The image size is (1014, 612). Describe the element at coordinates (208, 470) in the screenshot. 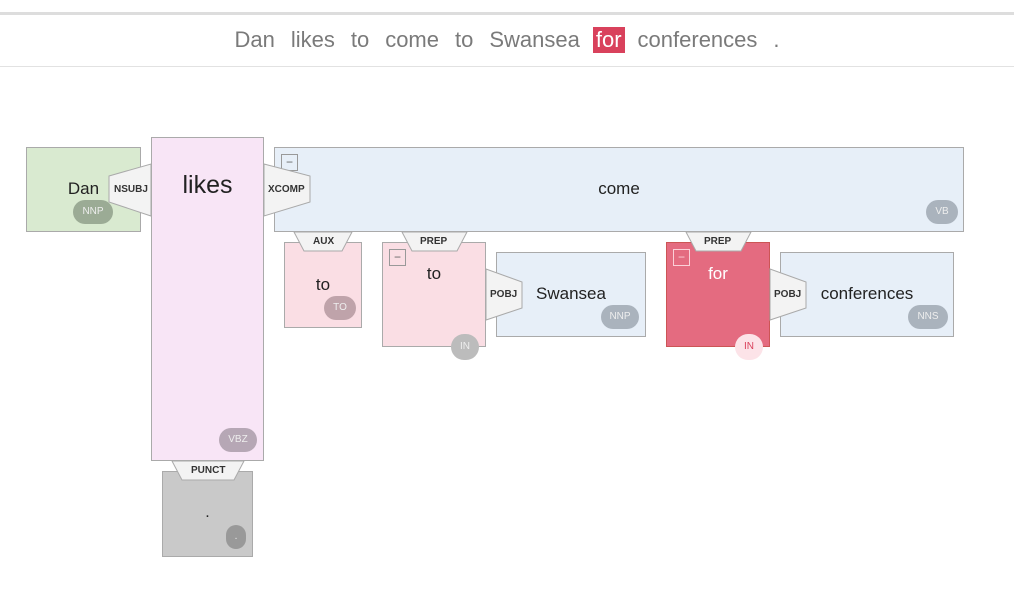

I see `relation-label-punct: PUNCT` at that location.